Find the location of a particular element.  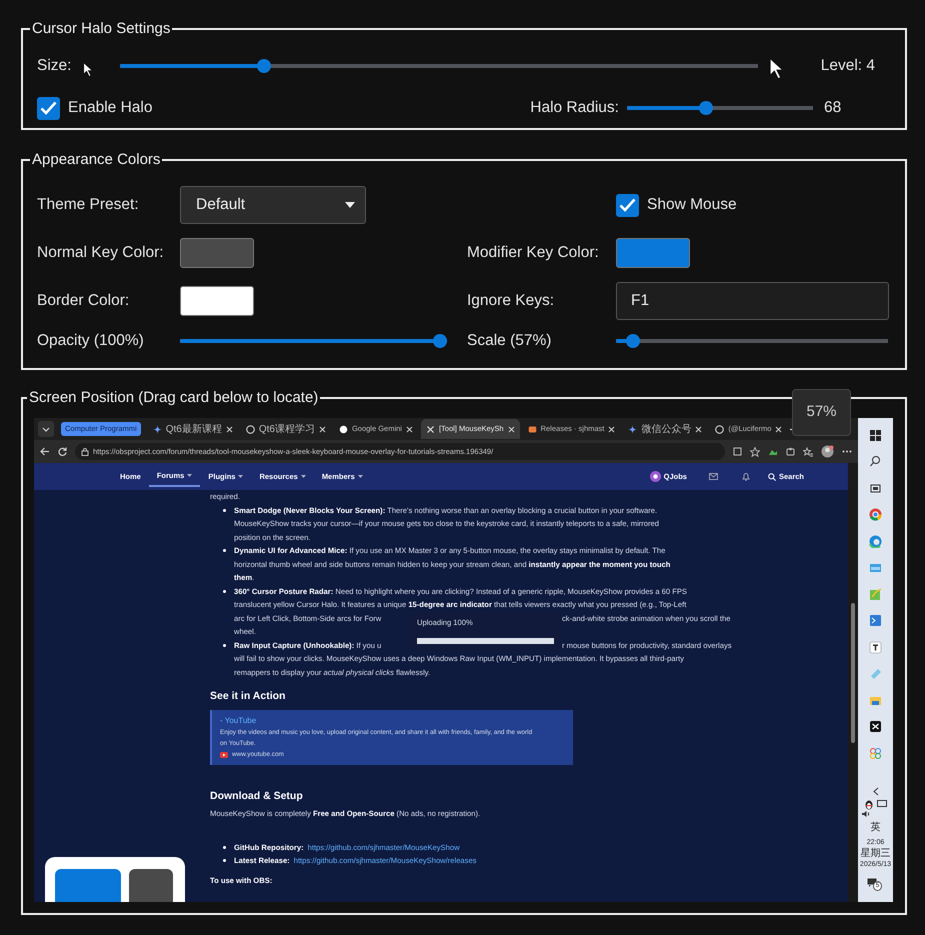

favorites-icon is located at coordinates (808, 451).